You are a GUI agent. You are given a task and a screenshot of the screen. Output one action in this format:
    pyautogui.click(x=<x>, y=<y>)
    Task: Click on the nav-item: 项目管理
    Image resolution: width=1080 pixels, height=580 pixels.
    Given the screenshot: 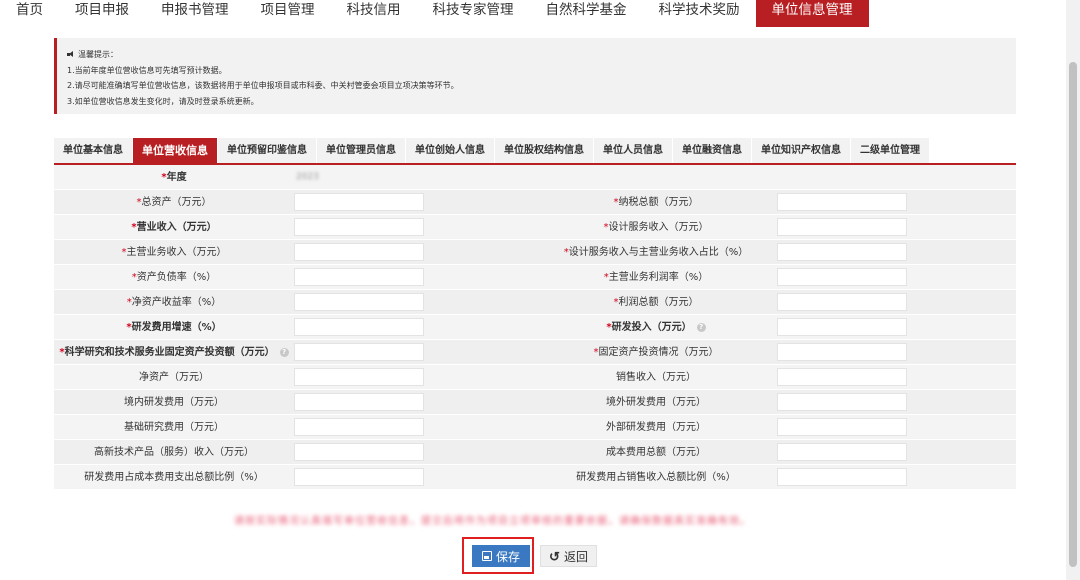 What is the action you would take?
    pyautogui.click(x=288, y=13)
    